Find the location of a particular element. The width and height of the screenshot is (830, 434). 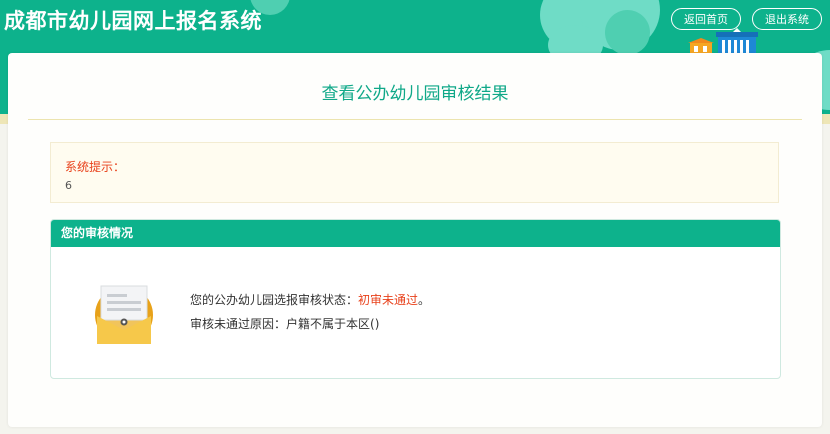

status-suffix: 。 is located at coordinates (424, 300).